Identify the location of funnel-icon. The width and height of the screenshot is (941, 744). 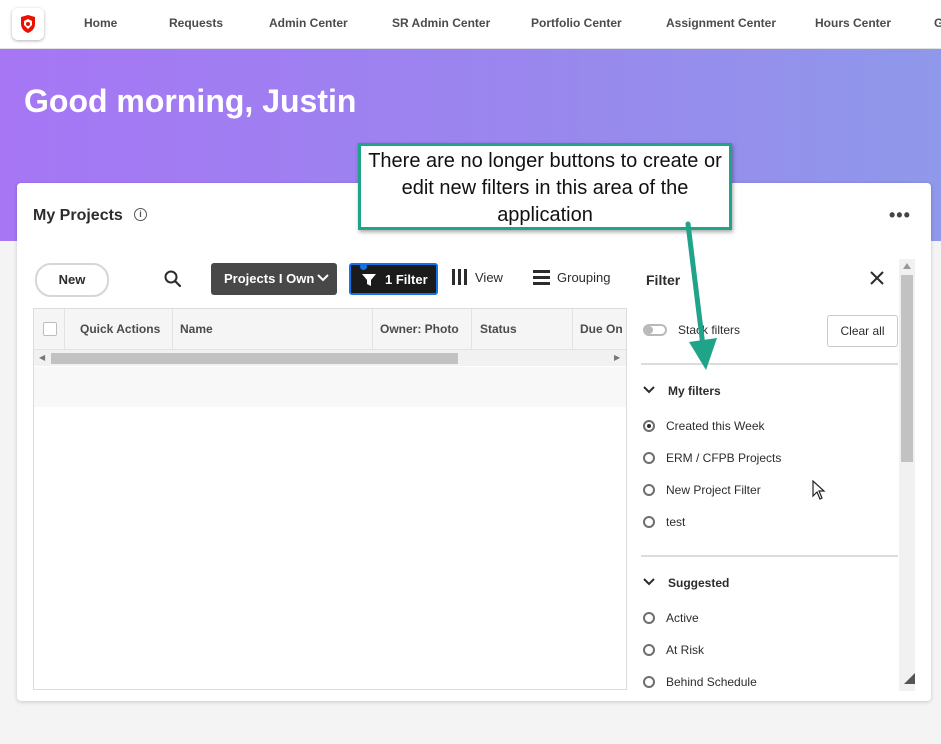
(369, 280).